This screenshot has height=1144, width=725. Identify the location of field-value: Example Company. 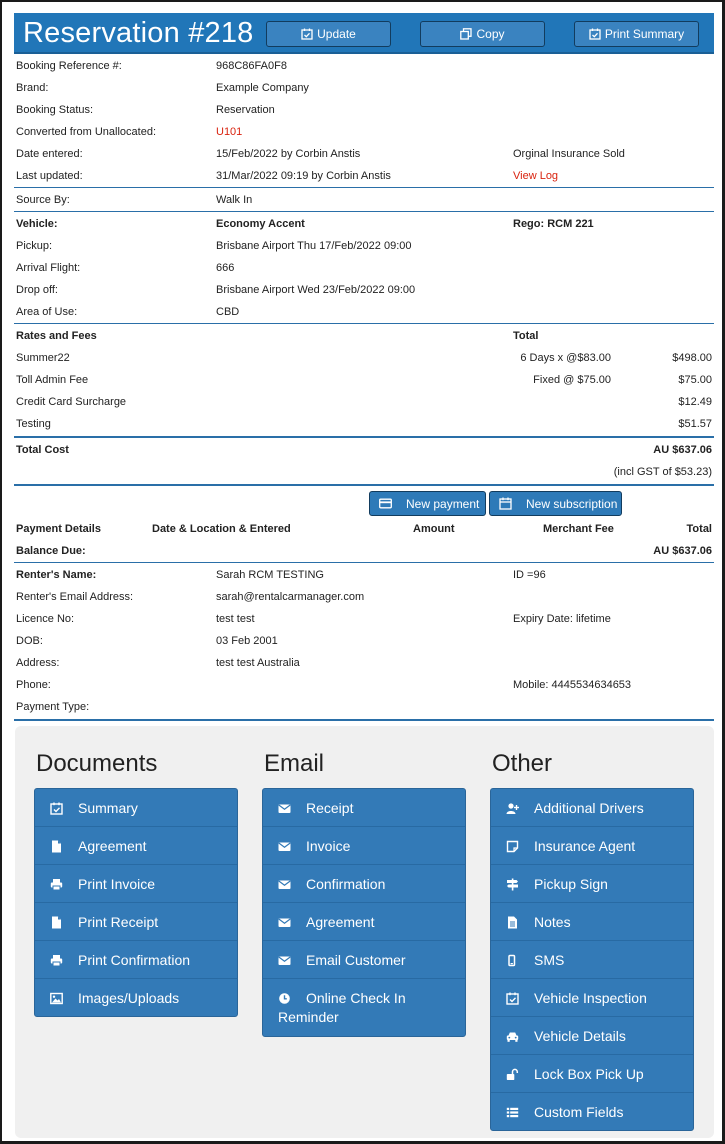
(262, 88).